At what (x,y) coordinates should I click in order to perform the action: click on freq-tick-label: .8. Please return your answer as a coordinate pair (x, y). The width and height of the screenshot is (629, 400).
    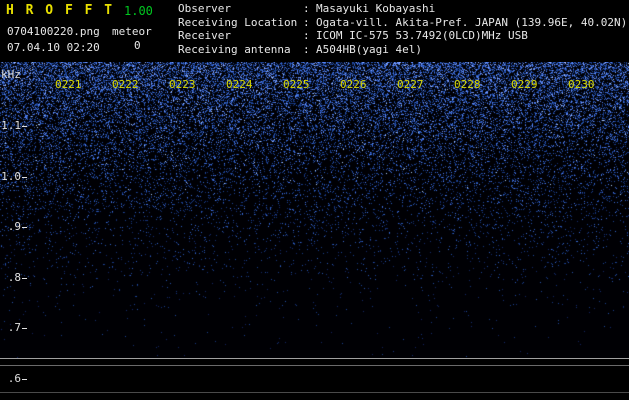
    Looking at the image, I should click on (14, 277).